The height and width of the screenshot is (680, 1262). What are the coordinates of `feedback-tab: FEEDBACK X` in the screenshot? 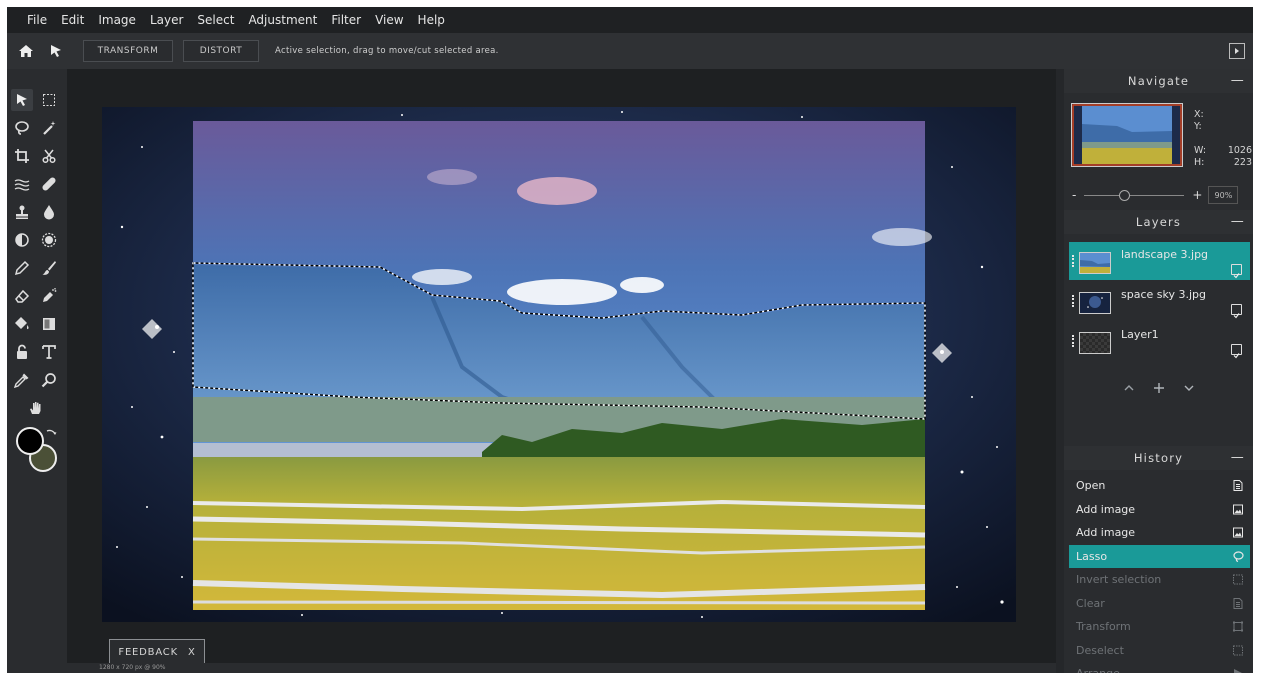 It's located at (157, 651).